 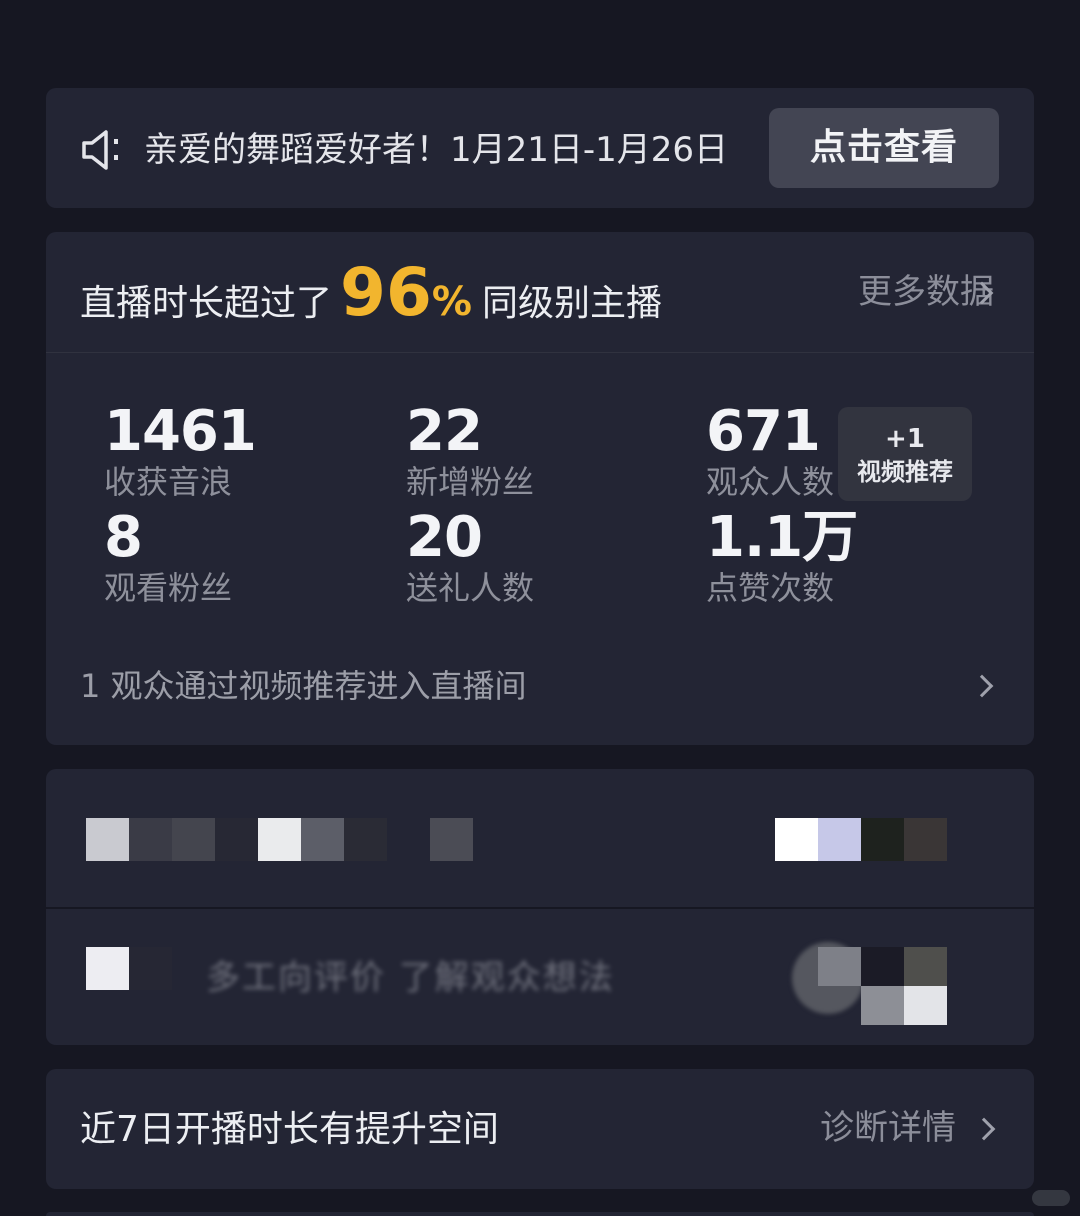 What do you see at coordinates (234, 558) in the screenshot?
I see `stat-watching-fans: 8 观看粉丝` at bounding box center [234, 558].